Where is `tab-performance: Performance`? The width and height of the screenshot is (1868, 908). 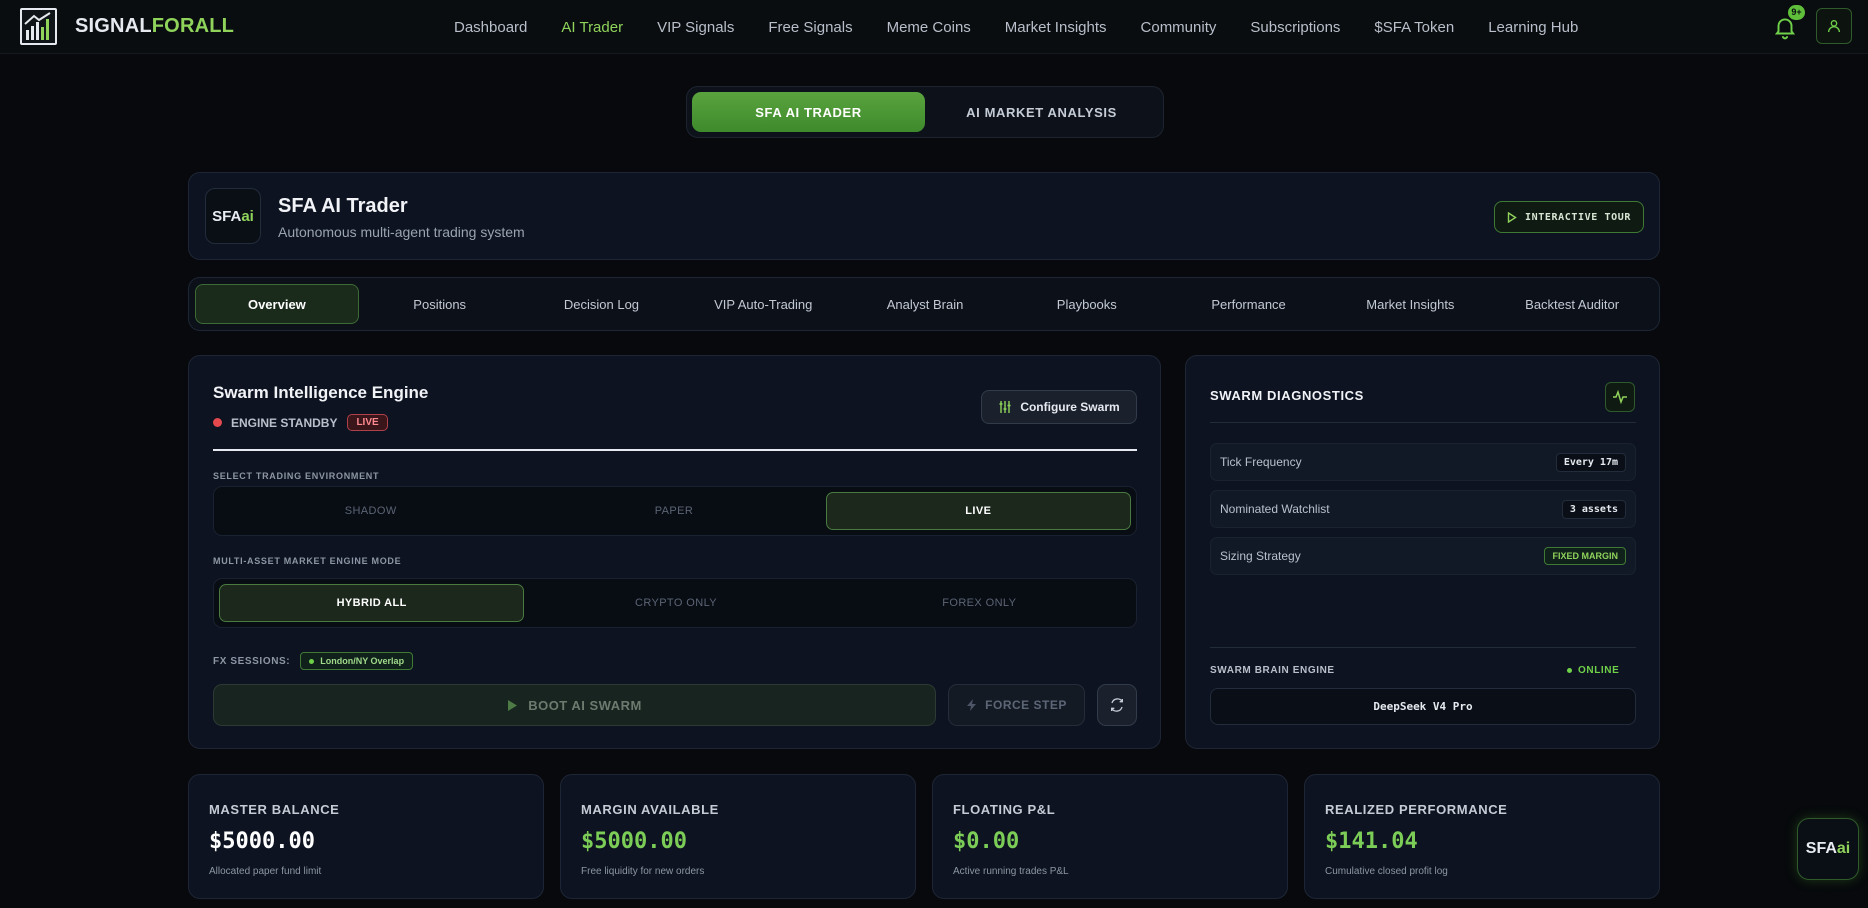 tab-performance: Performance is located at coordinates (1249, 304).